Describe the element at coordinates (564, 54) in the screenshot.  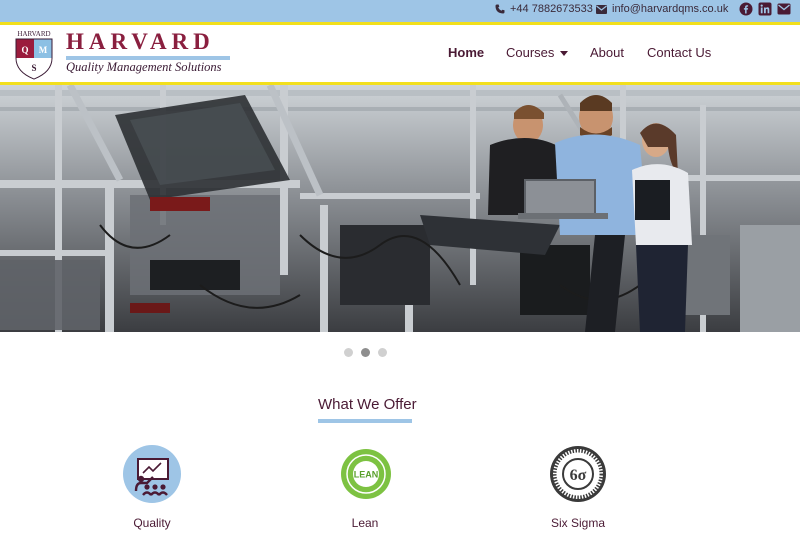
I see `caret-down-icon` at that location.